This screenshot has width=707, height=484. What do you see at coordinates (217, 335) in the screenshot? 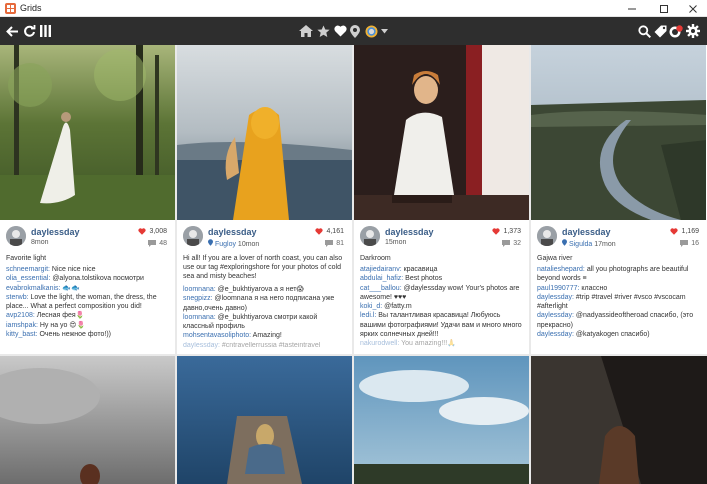
I see `comment-author: mohsentavasoliphoto:` at bounding box center [217, 335].